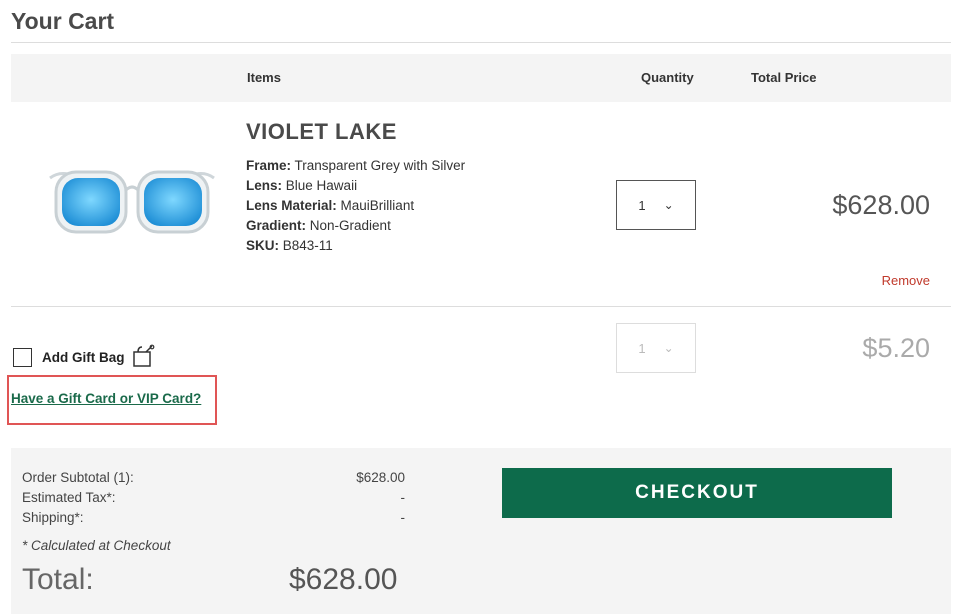 The width and height of the screenshot is (960, 614). I want to click on attr-gradient: Gradient: Non-Gradient, so click(318, 225).